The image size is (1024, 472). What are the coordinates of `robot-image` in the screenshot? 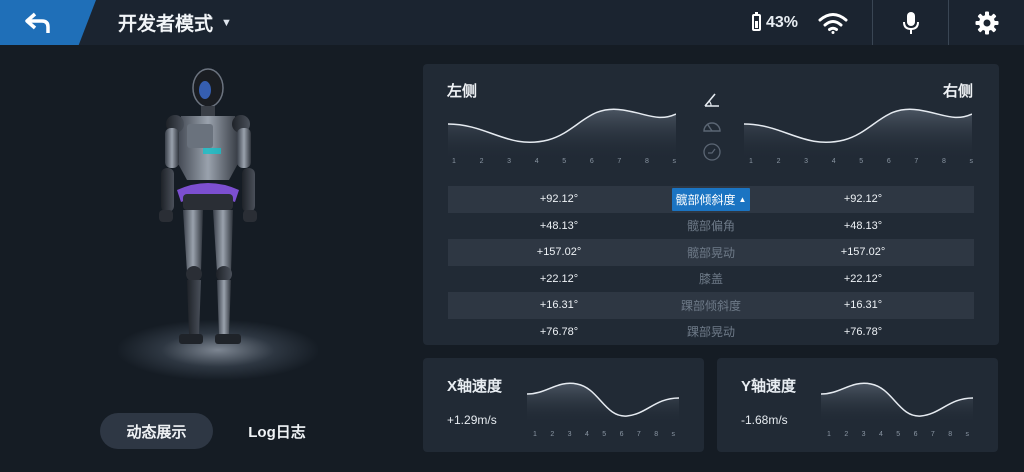 It's located at (208, 206).